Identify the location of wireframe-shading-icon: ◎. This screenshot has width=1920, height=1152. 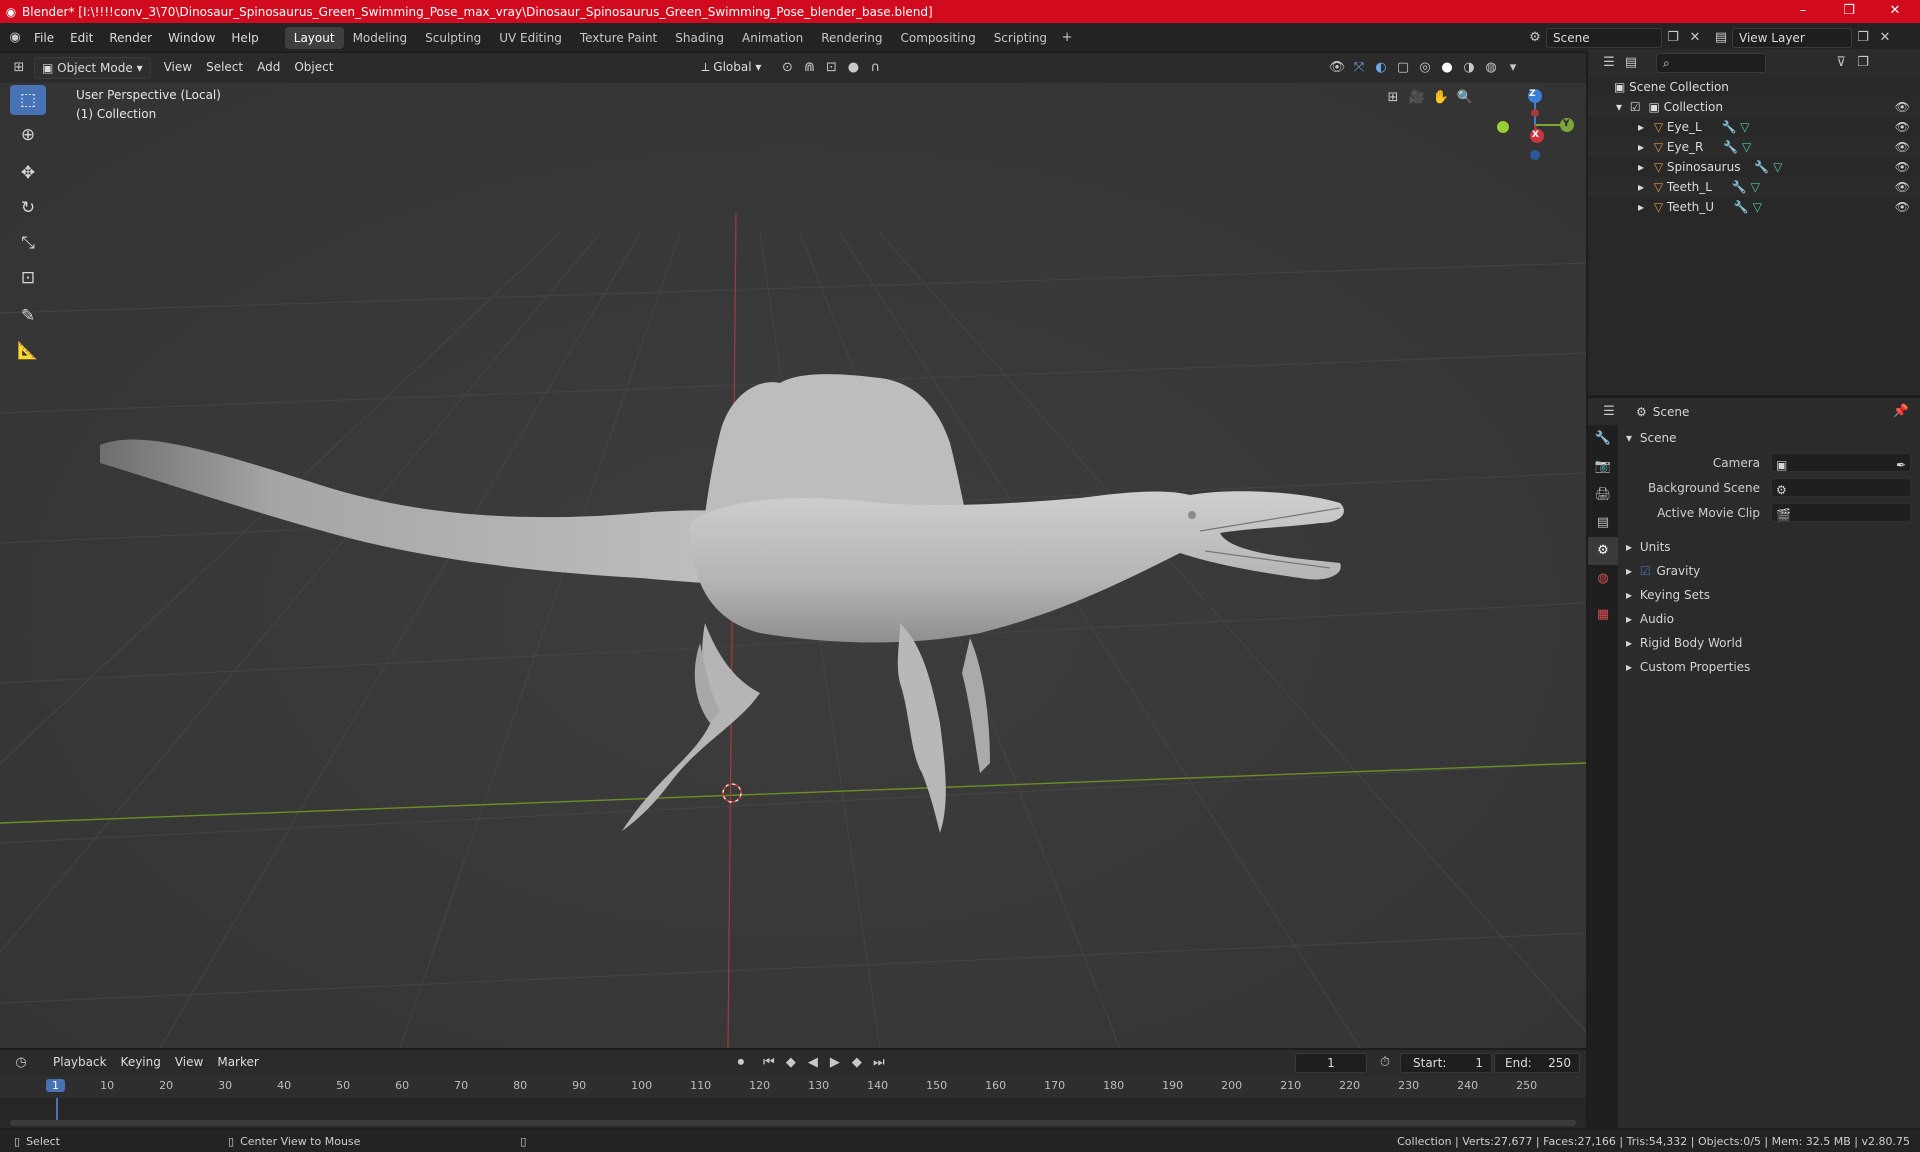
(1425, 68).